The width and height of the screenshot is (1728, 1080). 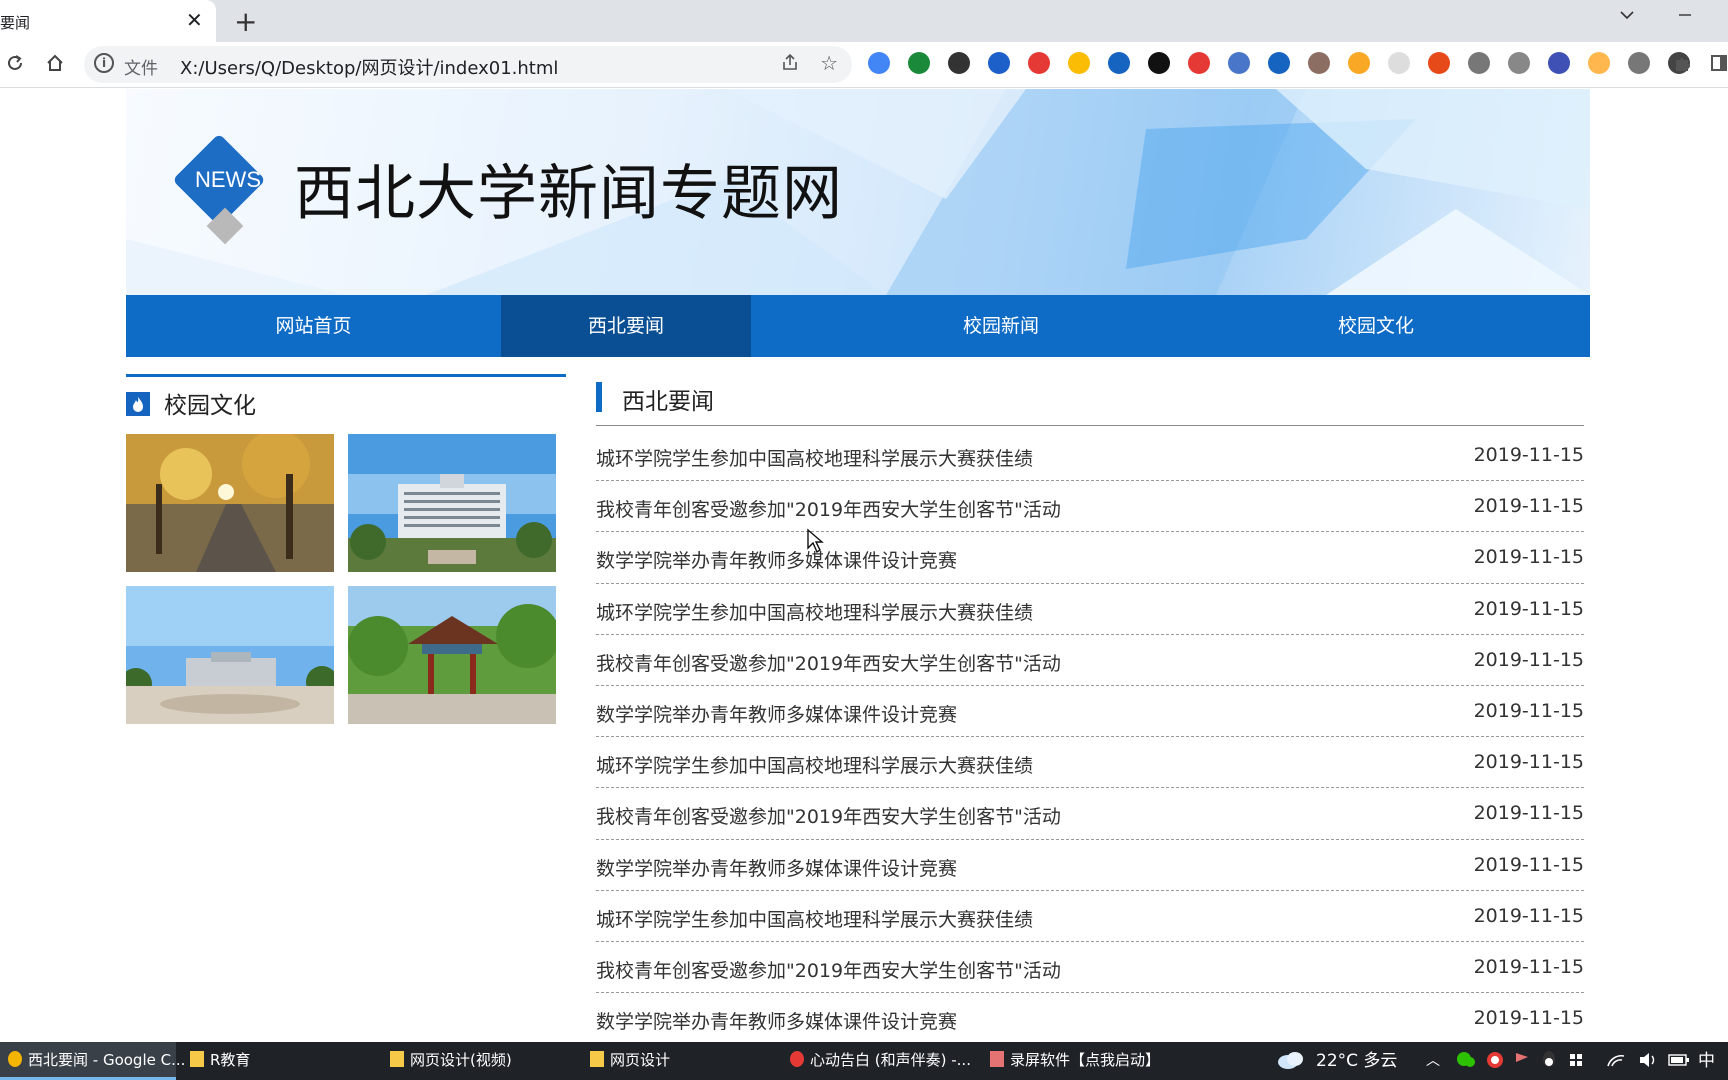 What do you see at coordinates (55, 65) in the screenshot?
I see `home-icon` at bounding box center [55, 65].